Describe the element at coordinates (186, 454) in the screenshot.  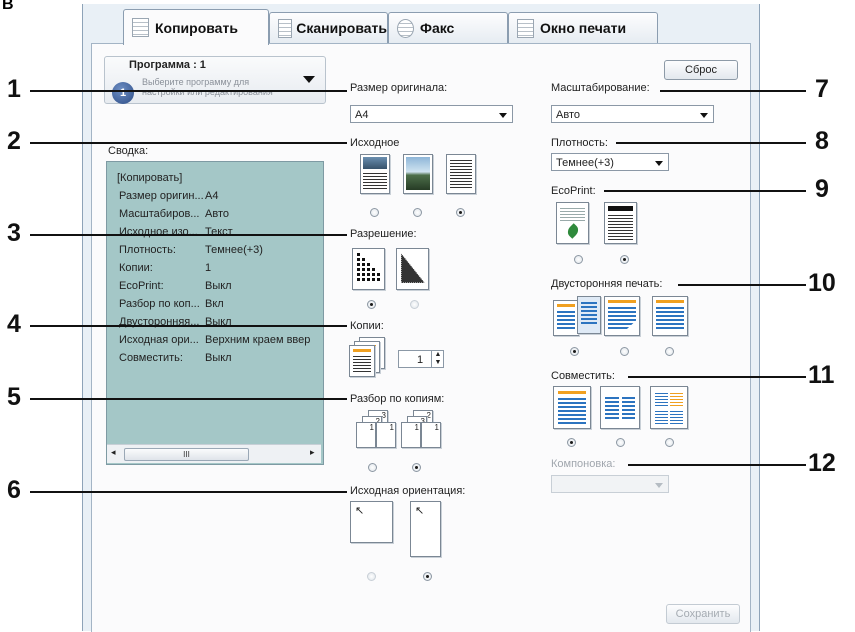
I see `scroll-thumb: III` at that location.